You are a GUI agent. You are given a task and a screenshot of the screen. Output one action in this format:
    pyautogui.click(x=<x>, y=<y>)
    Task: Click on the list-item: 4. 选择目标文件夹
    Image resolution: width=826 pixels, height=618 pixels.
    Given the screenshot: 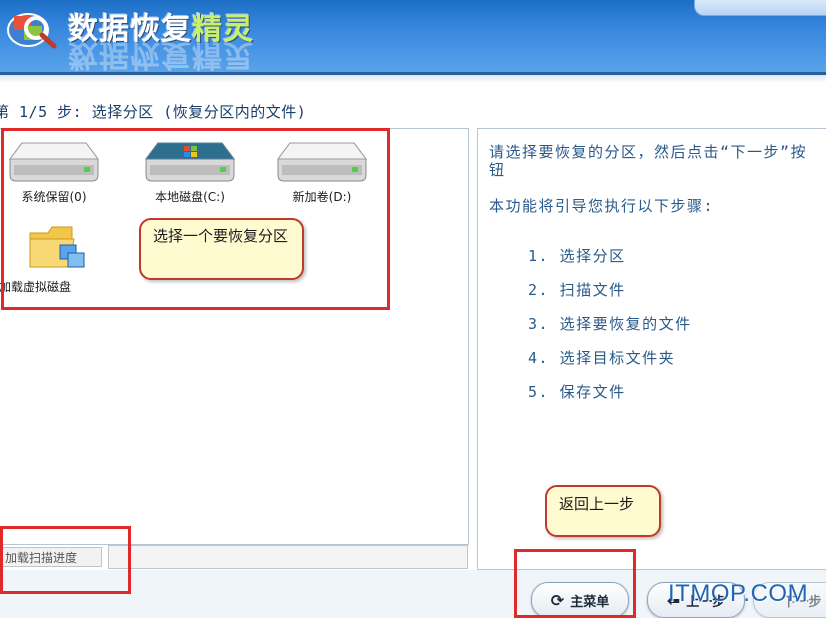 What is the action you would take?
    pyautogui.click(x=602, y=358)
    